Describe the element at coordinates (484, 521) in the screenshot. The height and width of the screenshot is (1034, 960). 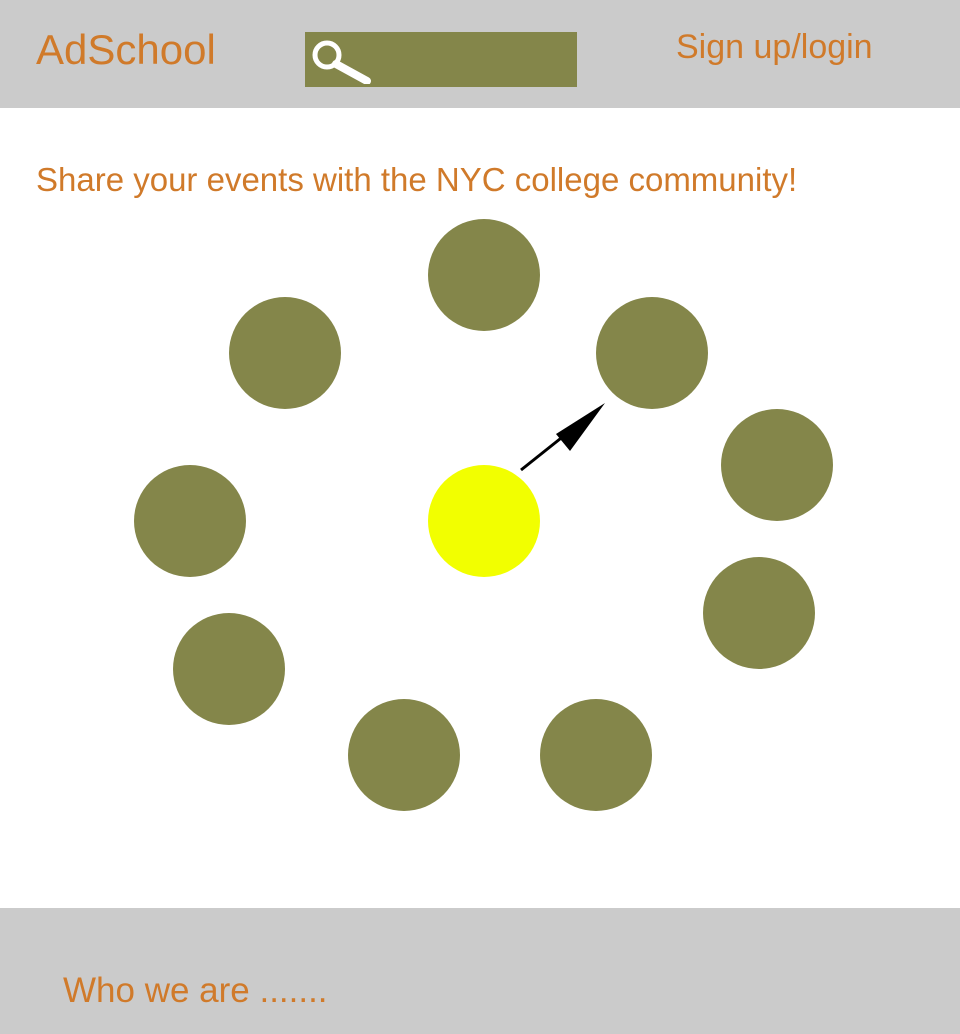
I see `featured-event-bubble` at that location.